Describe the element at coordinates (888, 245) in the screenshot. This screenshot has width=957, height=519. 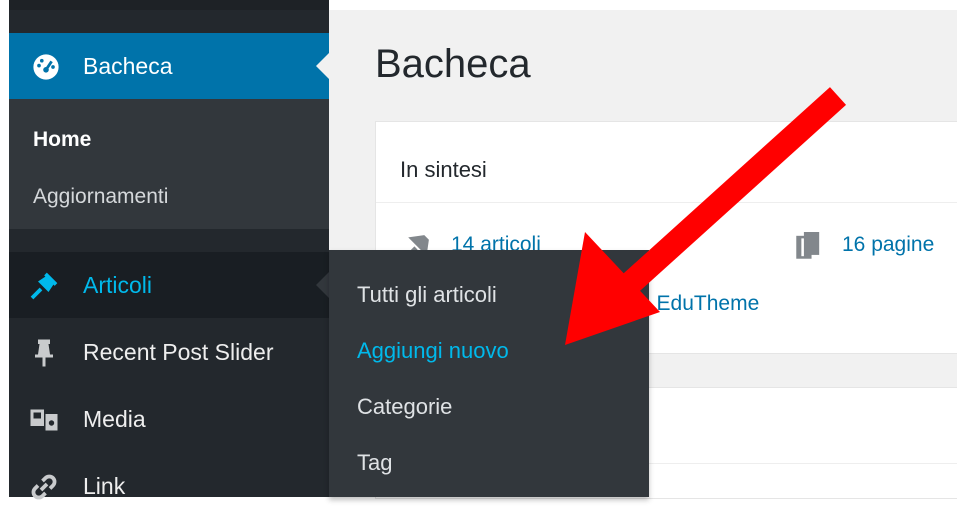
I see `pages-count-link: 16 pagine` at that location.